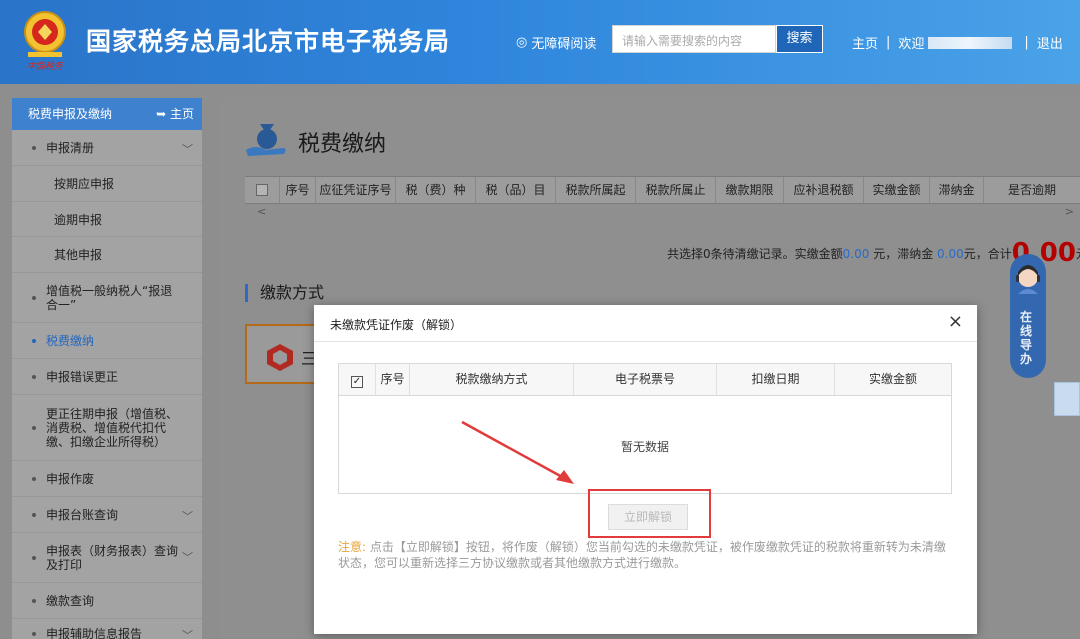 The height and width of the screenshot is (639, 1080). Describe the element at coordinates (84, 184) in the screenshot. I see `sidebar-item-label: 按期应申报` at that location.